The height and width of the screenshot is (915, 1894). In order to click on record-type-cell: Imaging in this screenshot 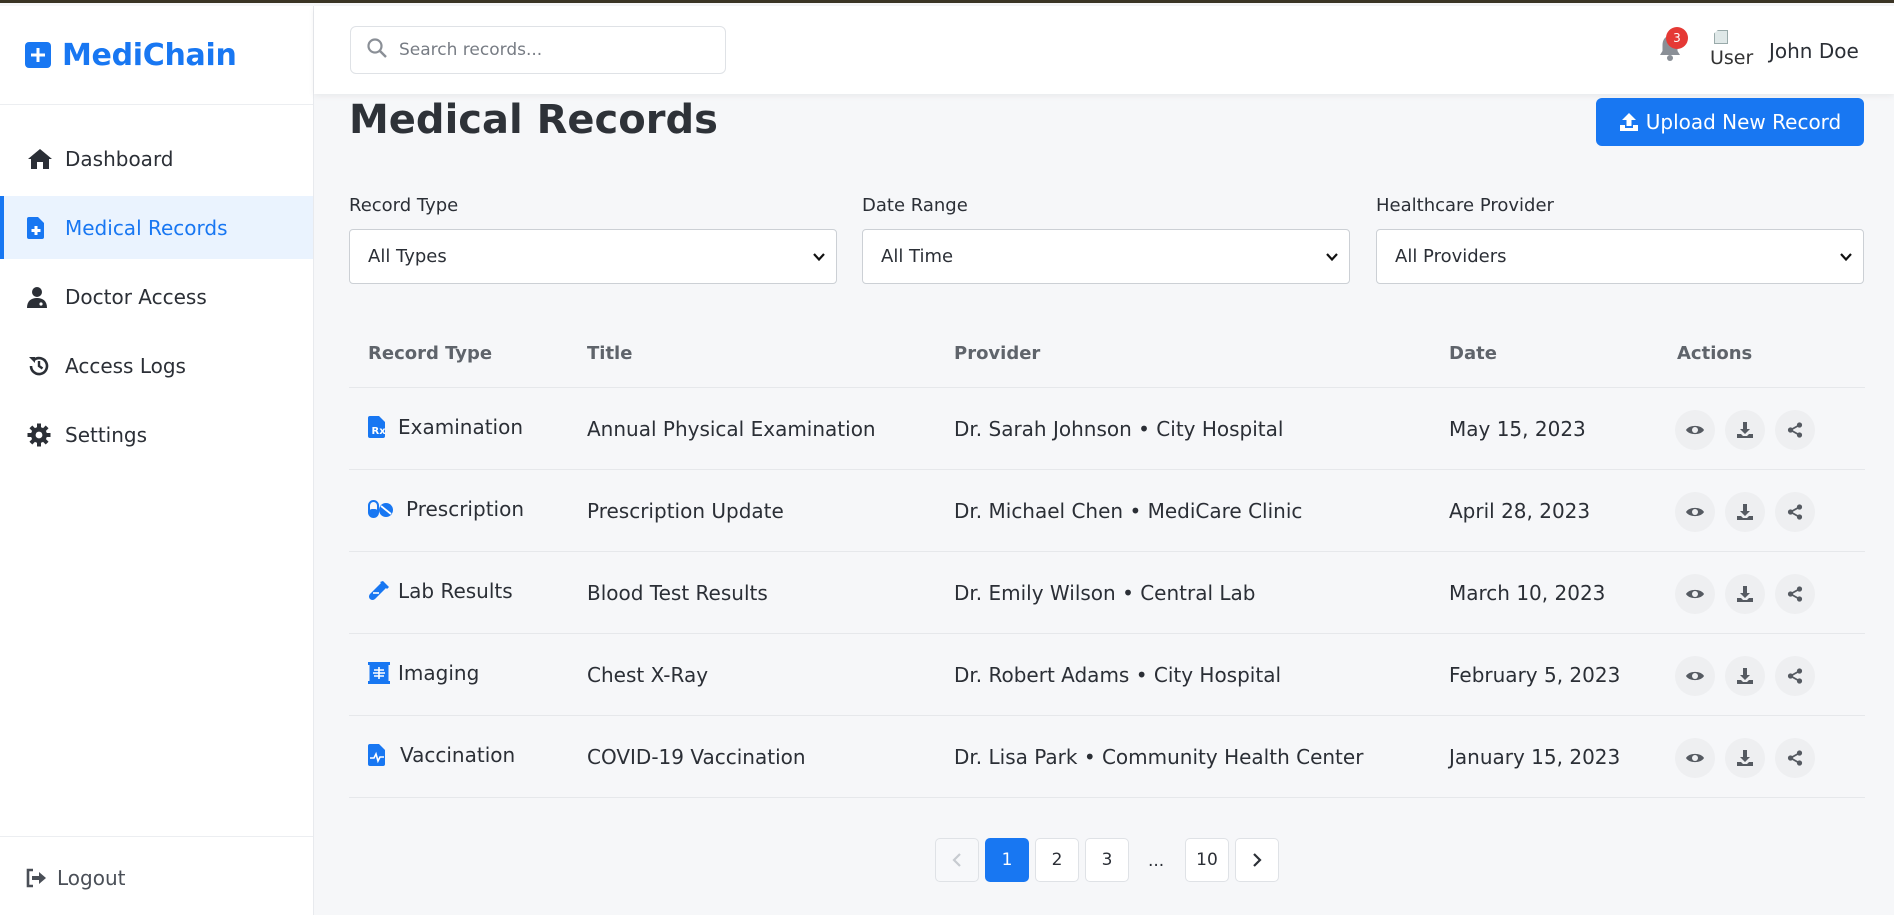, I will do `click(423, 673)`.